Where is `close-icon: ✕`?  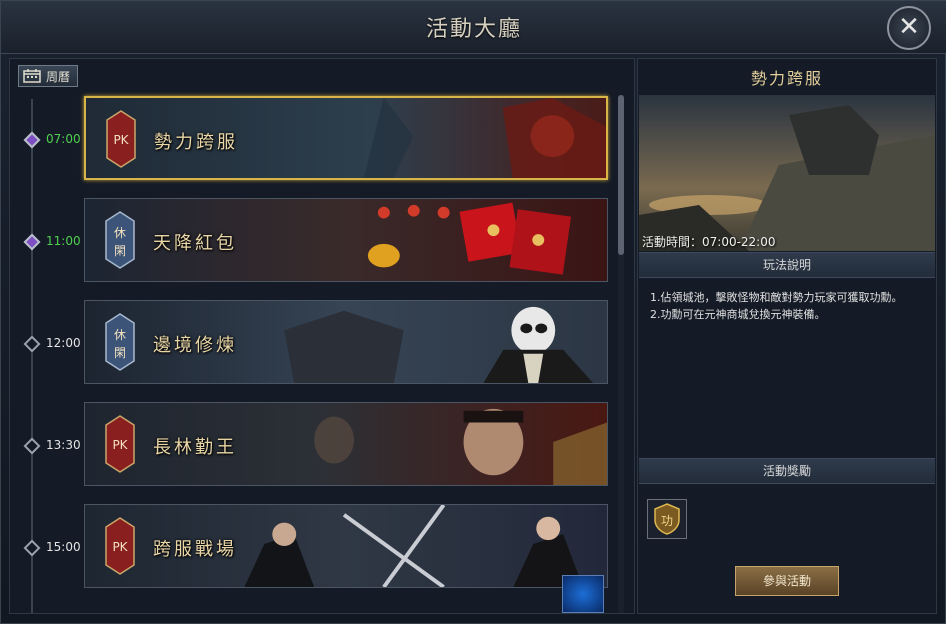
close-icon: ✕ is located at coordinates (909, 27).